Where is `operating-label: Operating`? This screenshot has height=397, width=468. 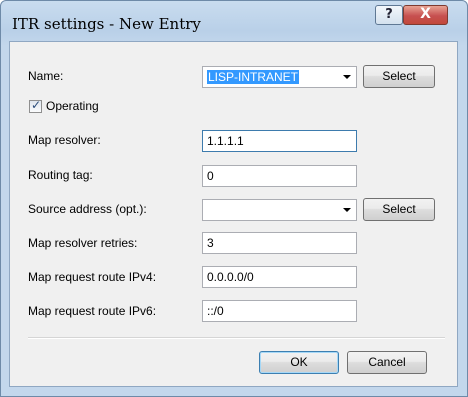 operating-label: Operating is located at coordinates (72, 106).